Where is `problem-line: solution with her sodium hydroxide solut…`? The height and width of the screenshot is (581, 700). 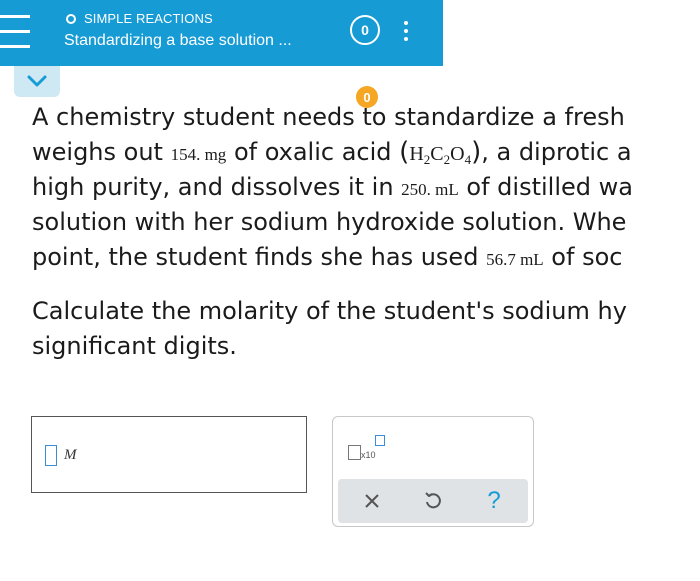 problem-line: solution with her sodium hydroxide solut… is located at coordinates (329, 222).